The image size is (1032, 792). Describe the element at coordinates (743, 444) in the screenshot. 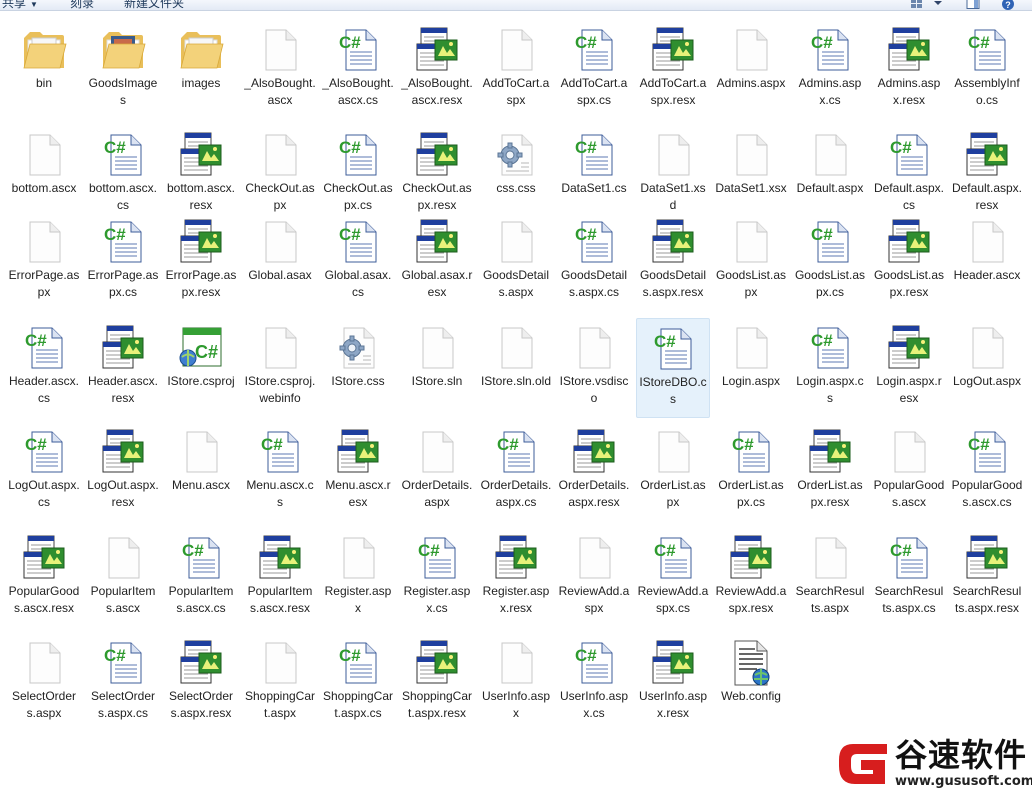

I see `svg-text: C#` at that location.